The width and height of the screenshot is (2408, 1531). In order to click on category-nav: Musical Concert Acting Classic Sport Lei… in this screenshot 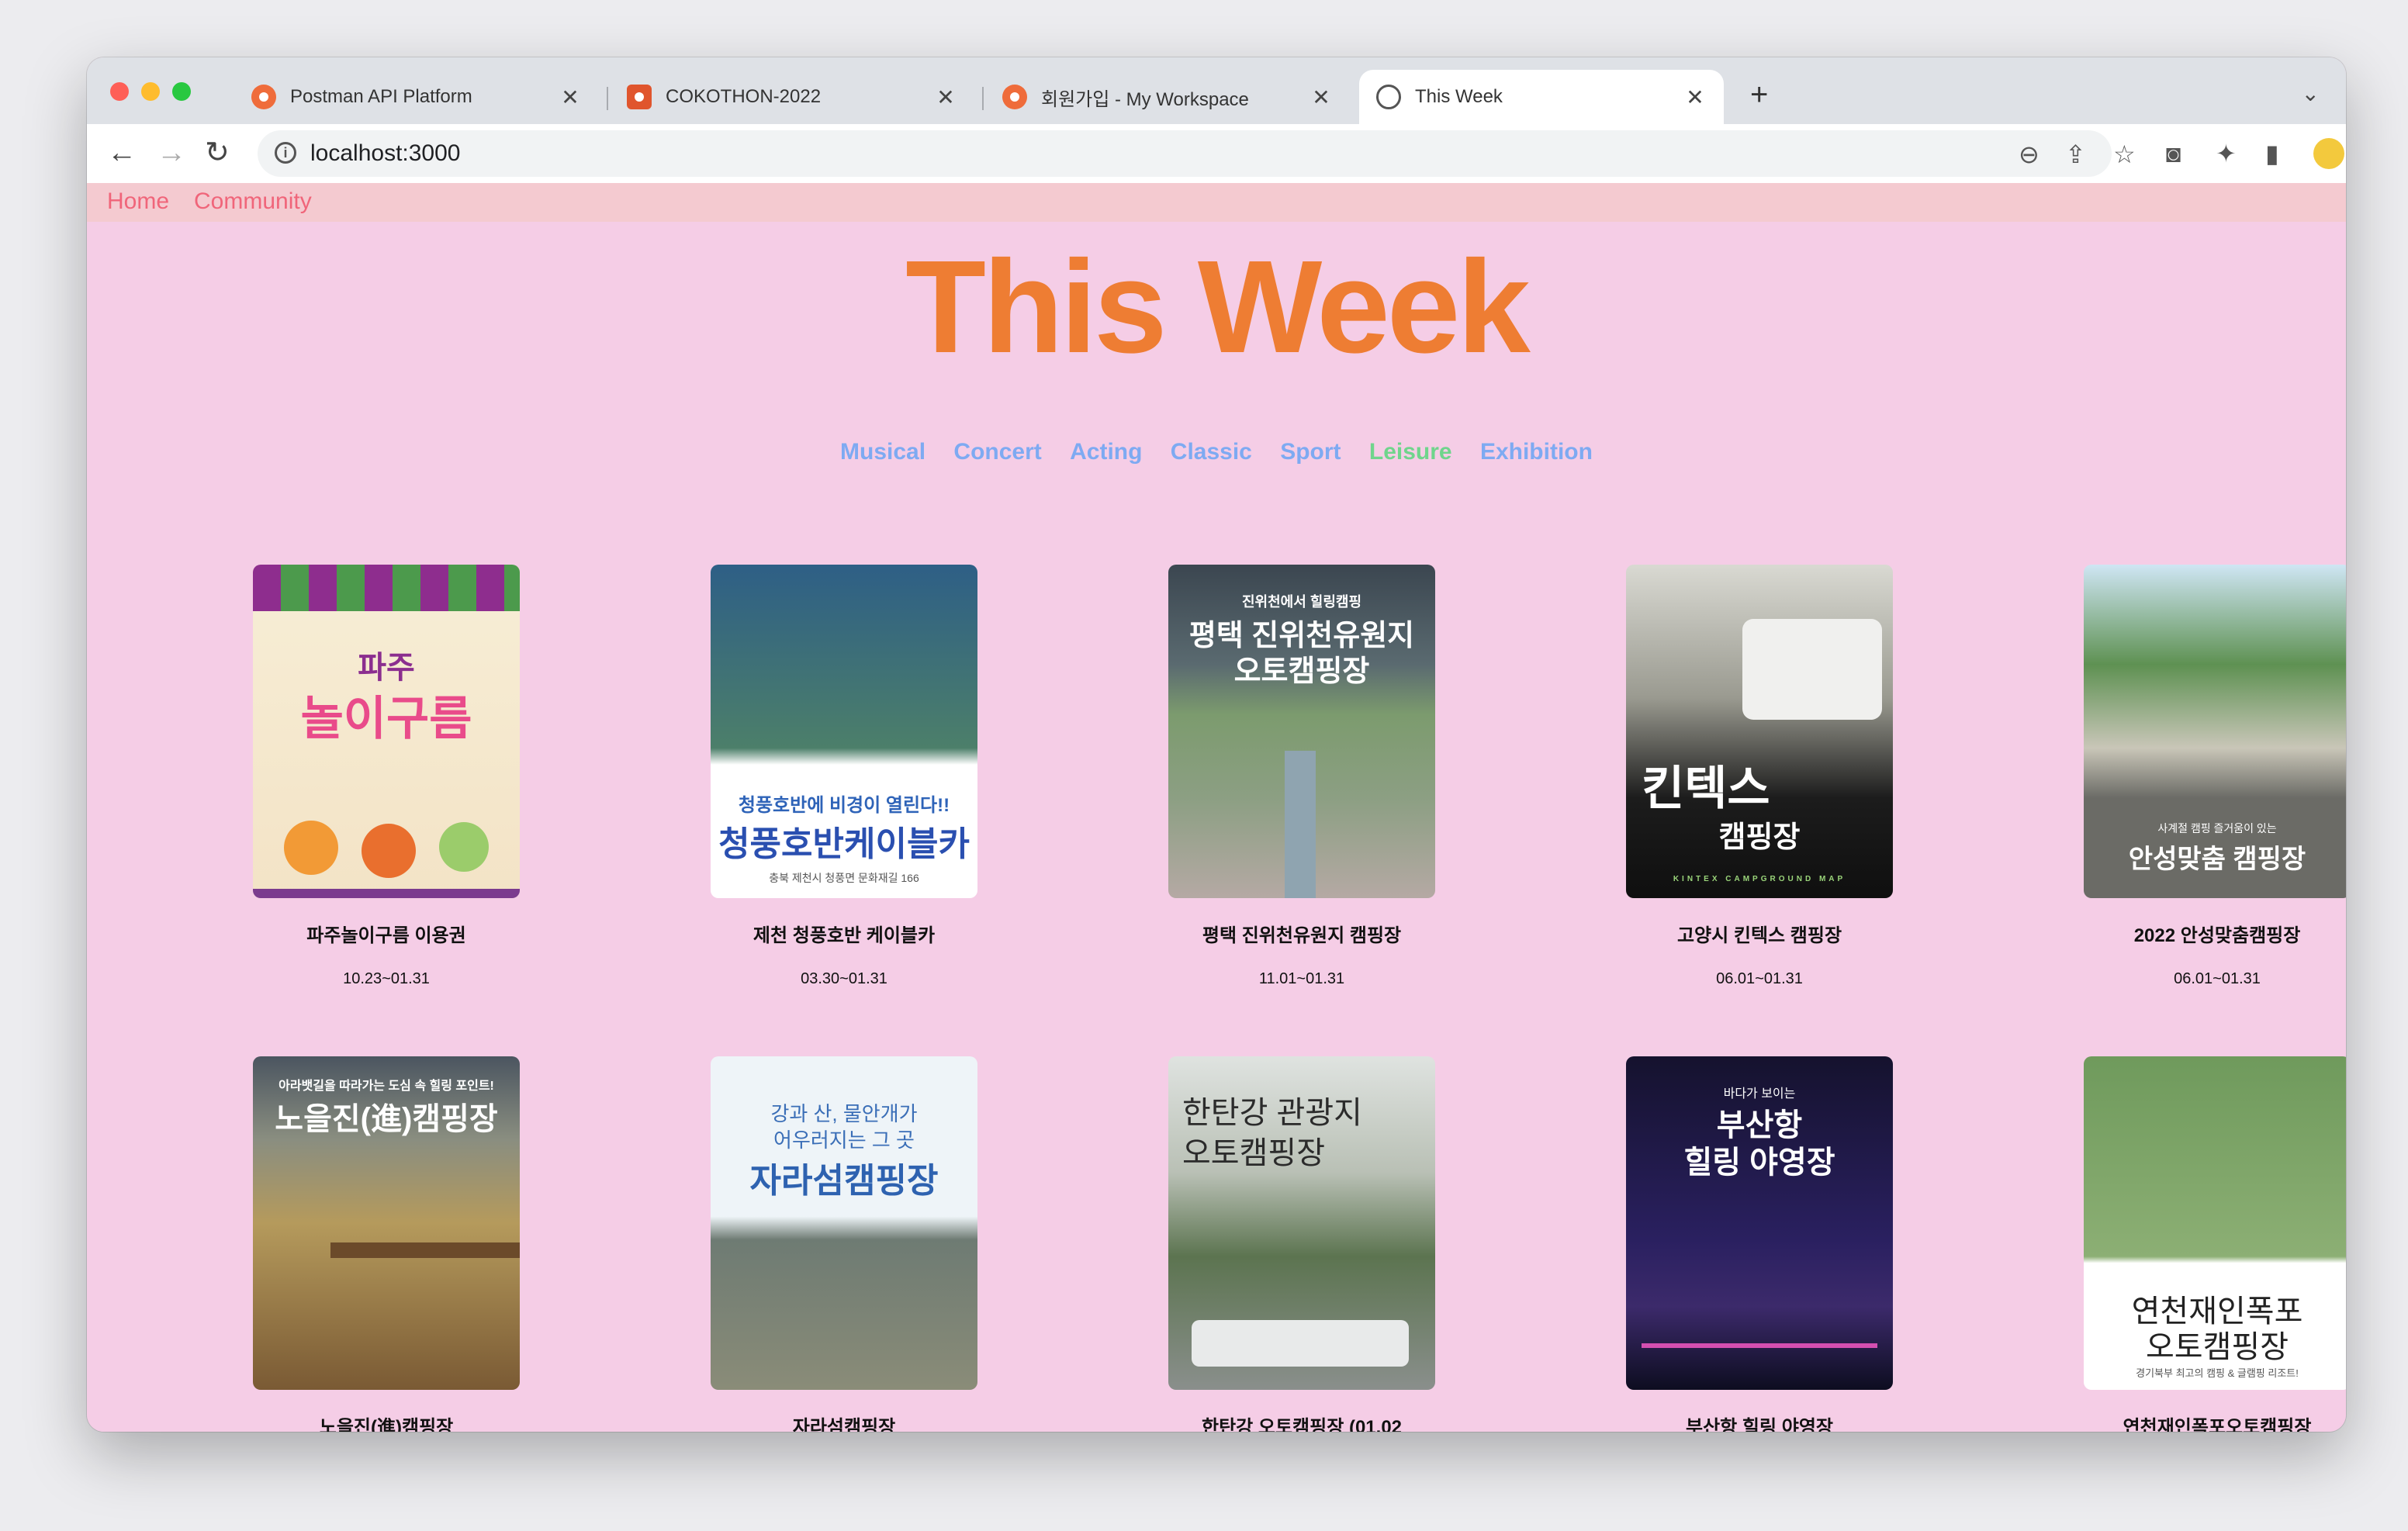, I will do `click(1216, 452)`.